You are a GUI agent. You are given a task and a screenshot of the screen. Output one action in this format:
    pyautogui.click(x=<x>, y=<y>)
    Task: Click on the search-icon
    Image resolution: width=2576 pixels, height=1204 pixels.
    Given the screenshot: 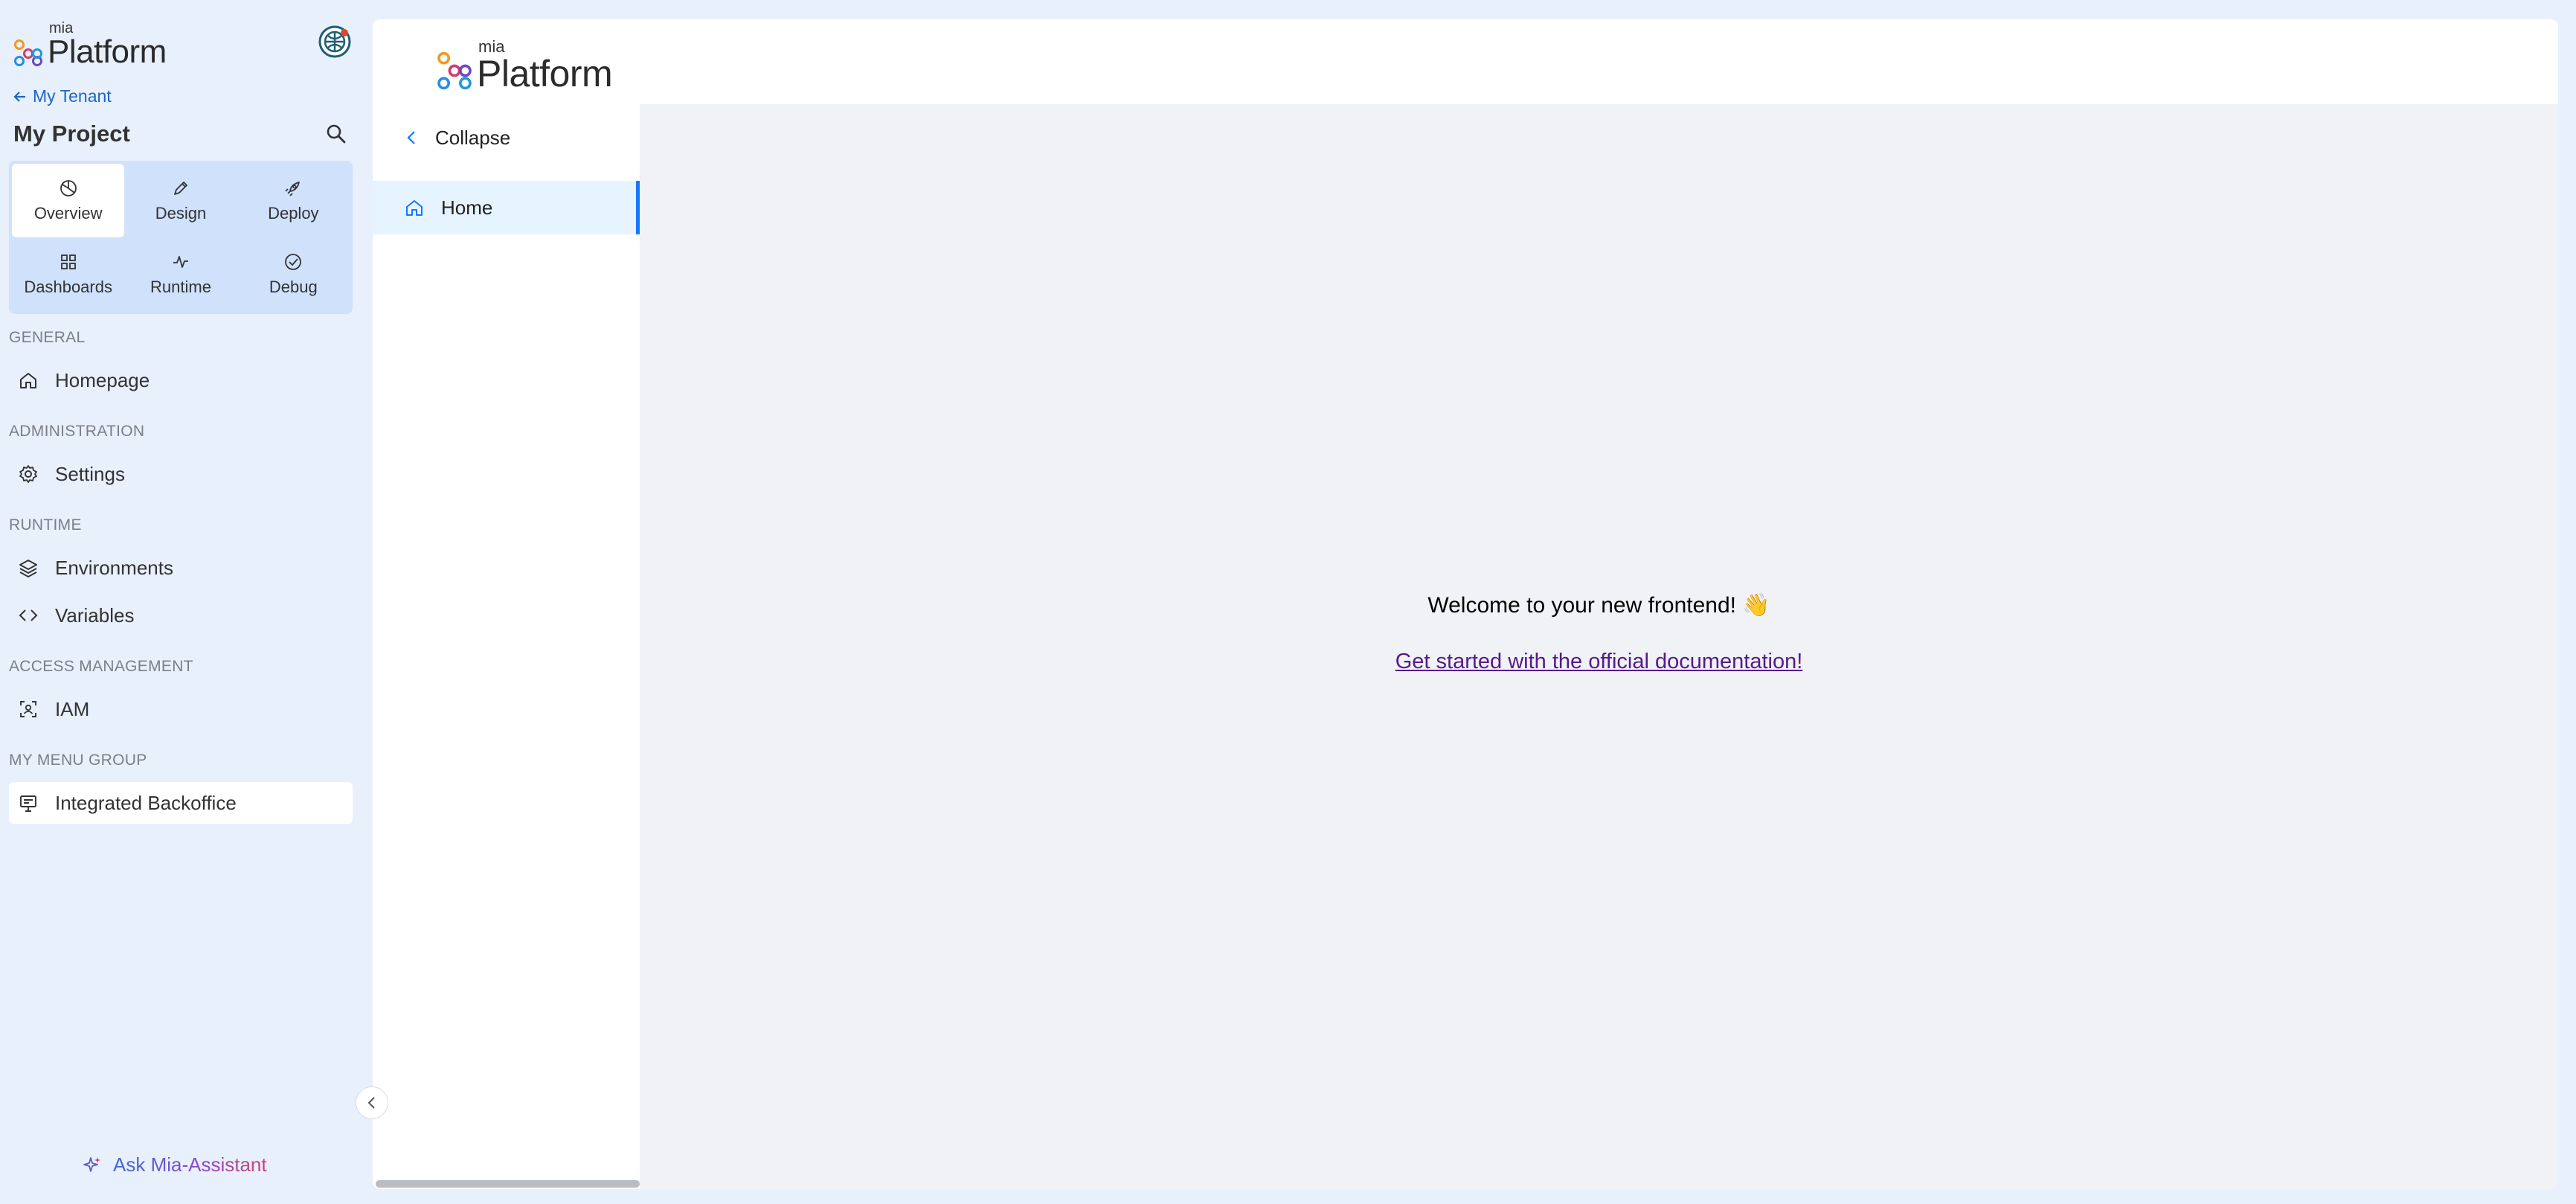 What is the action you would take?
    pyautogui.click(x=336, y=134)
    